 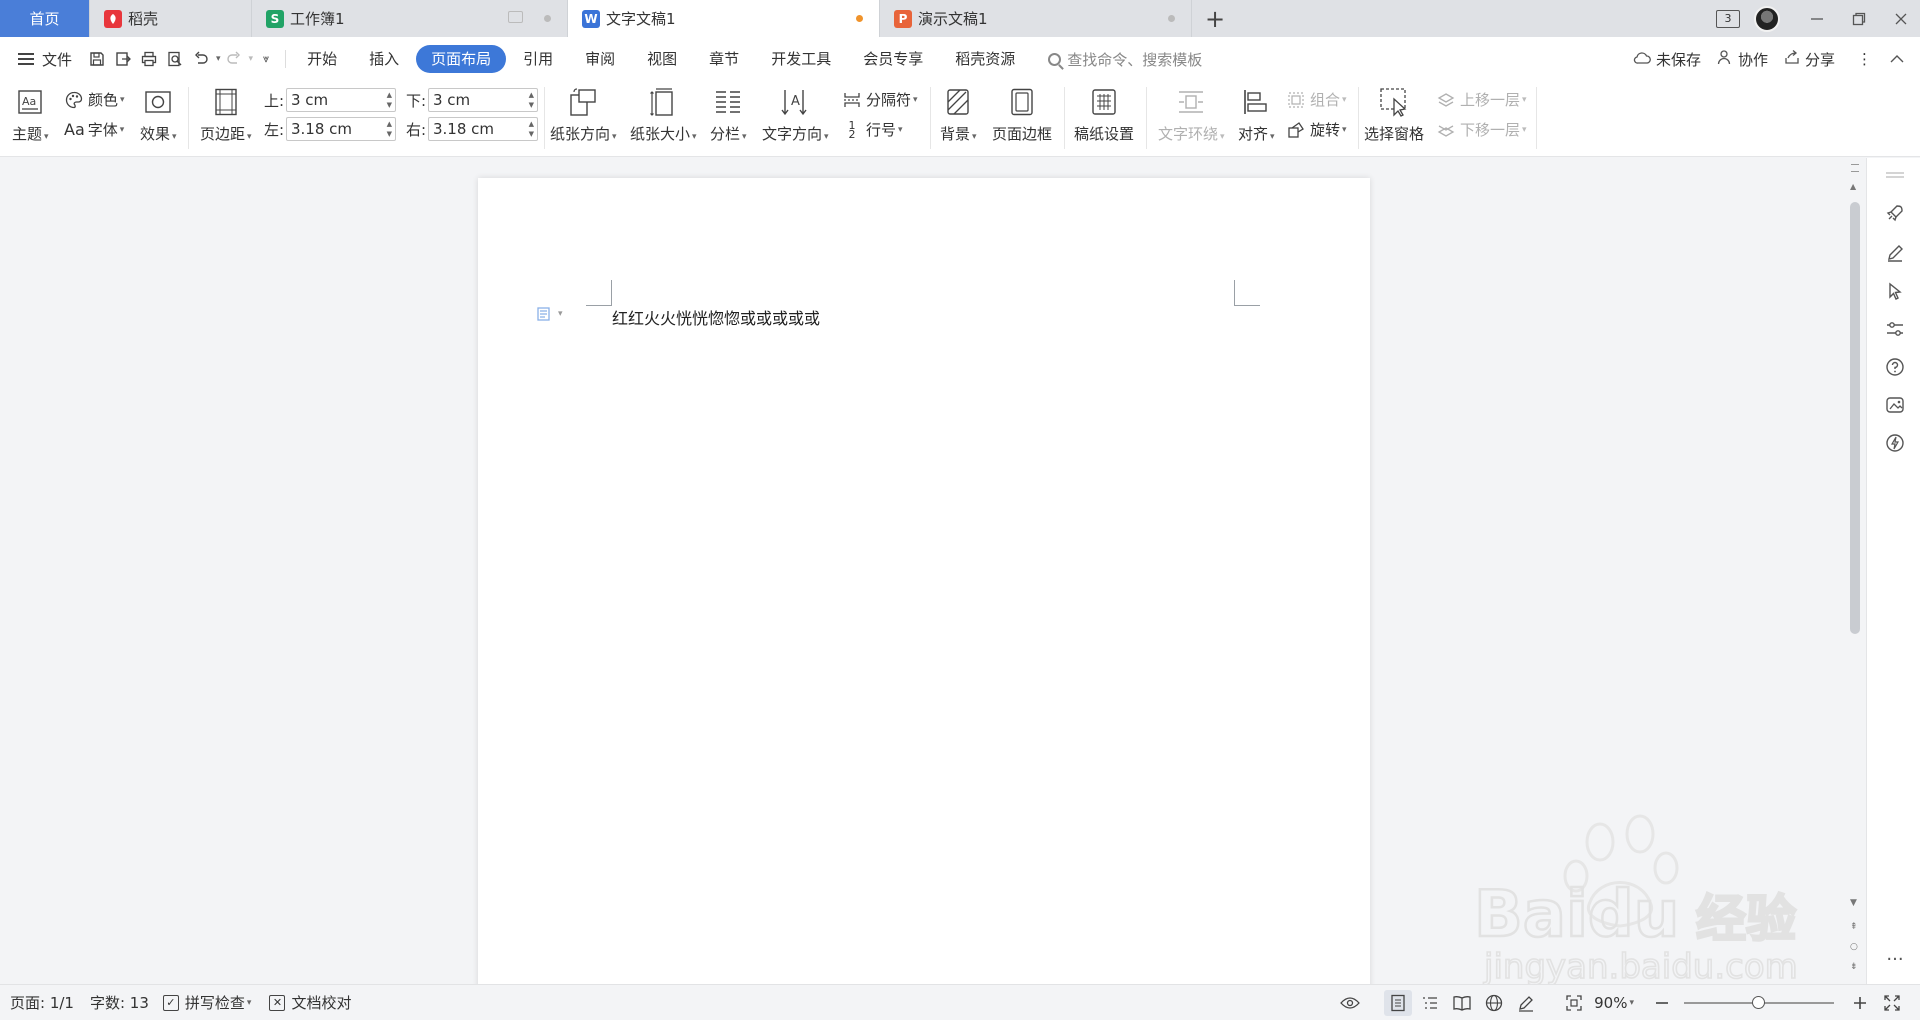 I want to click on align-button: 对齐 ▾, so click(x=1256, y=115).